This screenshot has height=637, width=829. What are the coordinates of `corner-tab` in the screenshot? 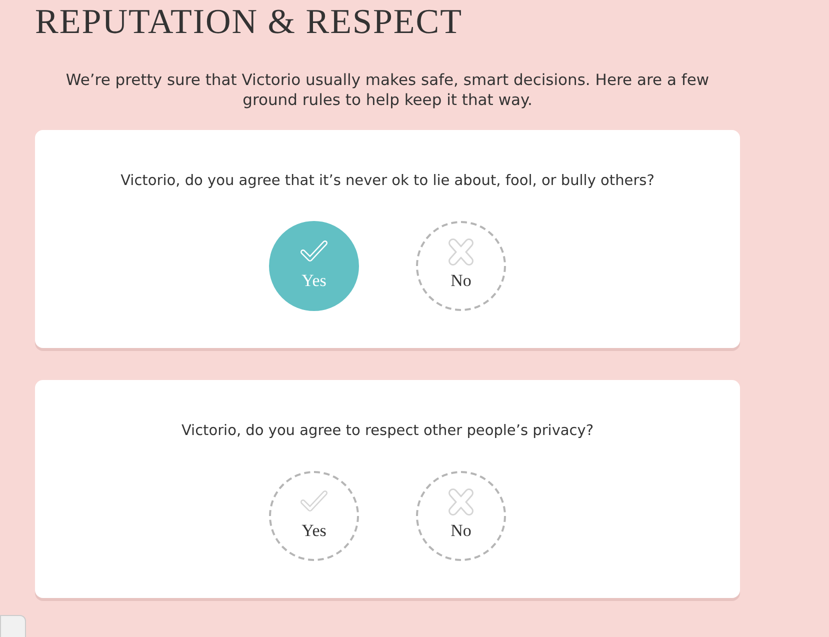 It's located at (13, 626).